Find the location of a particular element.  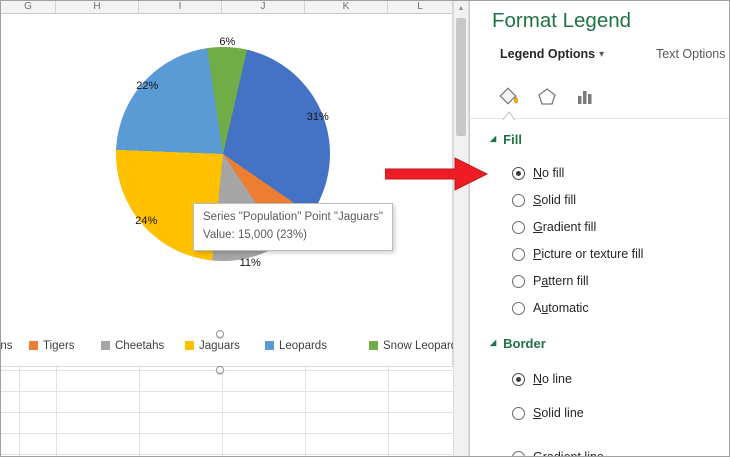

vertical-scrollbar: ▲ is located at coordinates (461, 228).